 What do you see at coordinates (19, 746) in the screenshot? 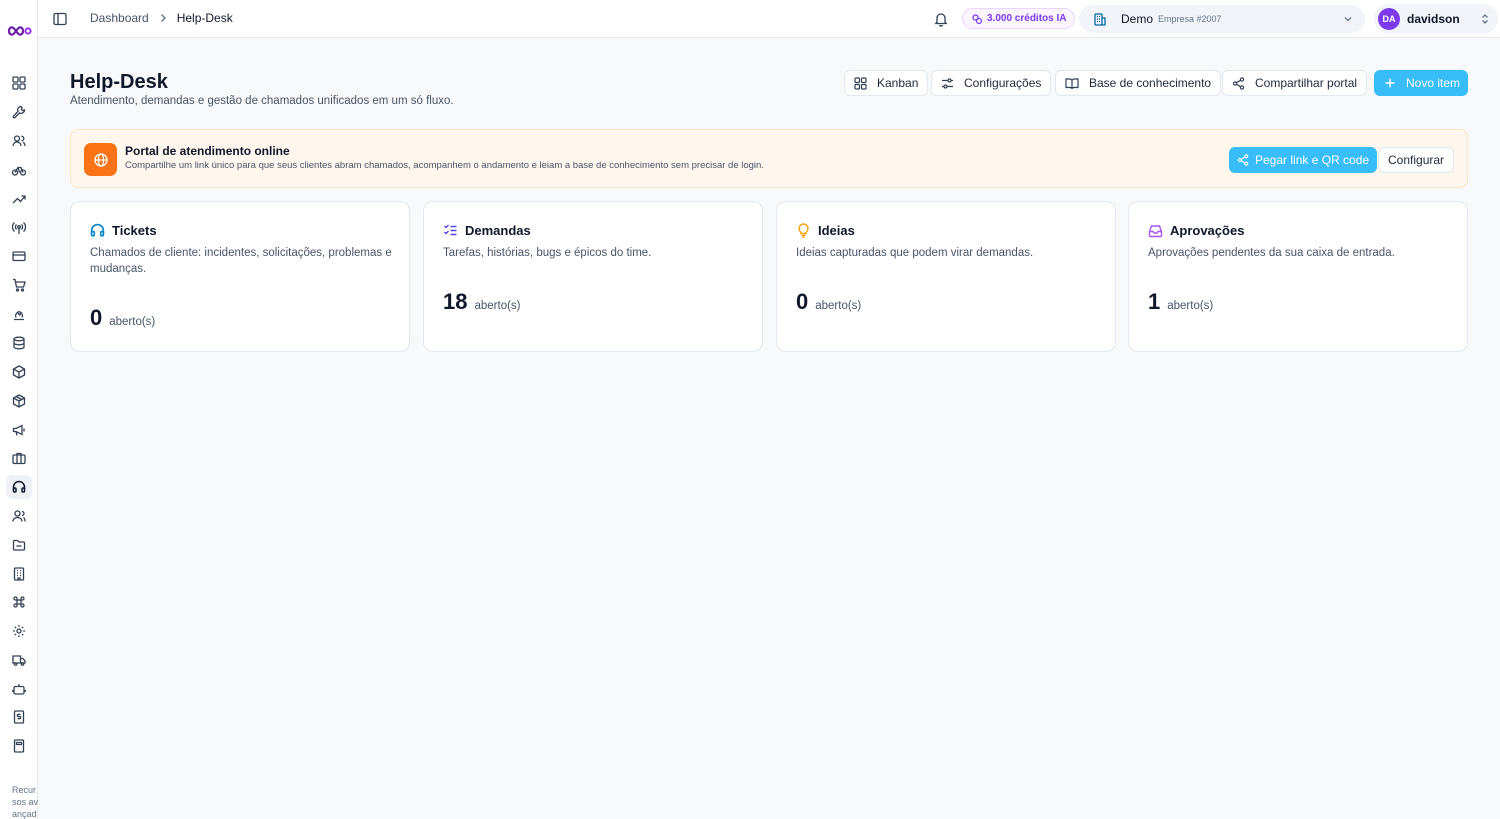
I see `calculator-icon` at bounding box center [19, 746].